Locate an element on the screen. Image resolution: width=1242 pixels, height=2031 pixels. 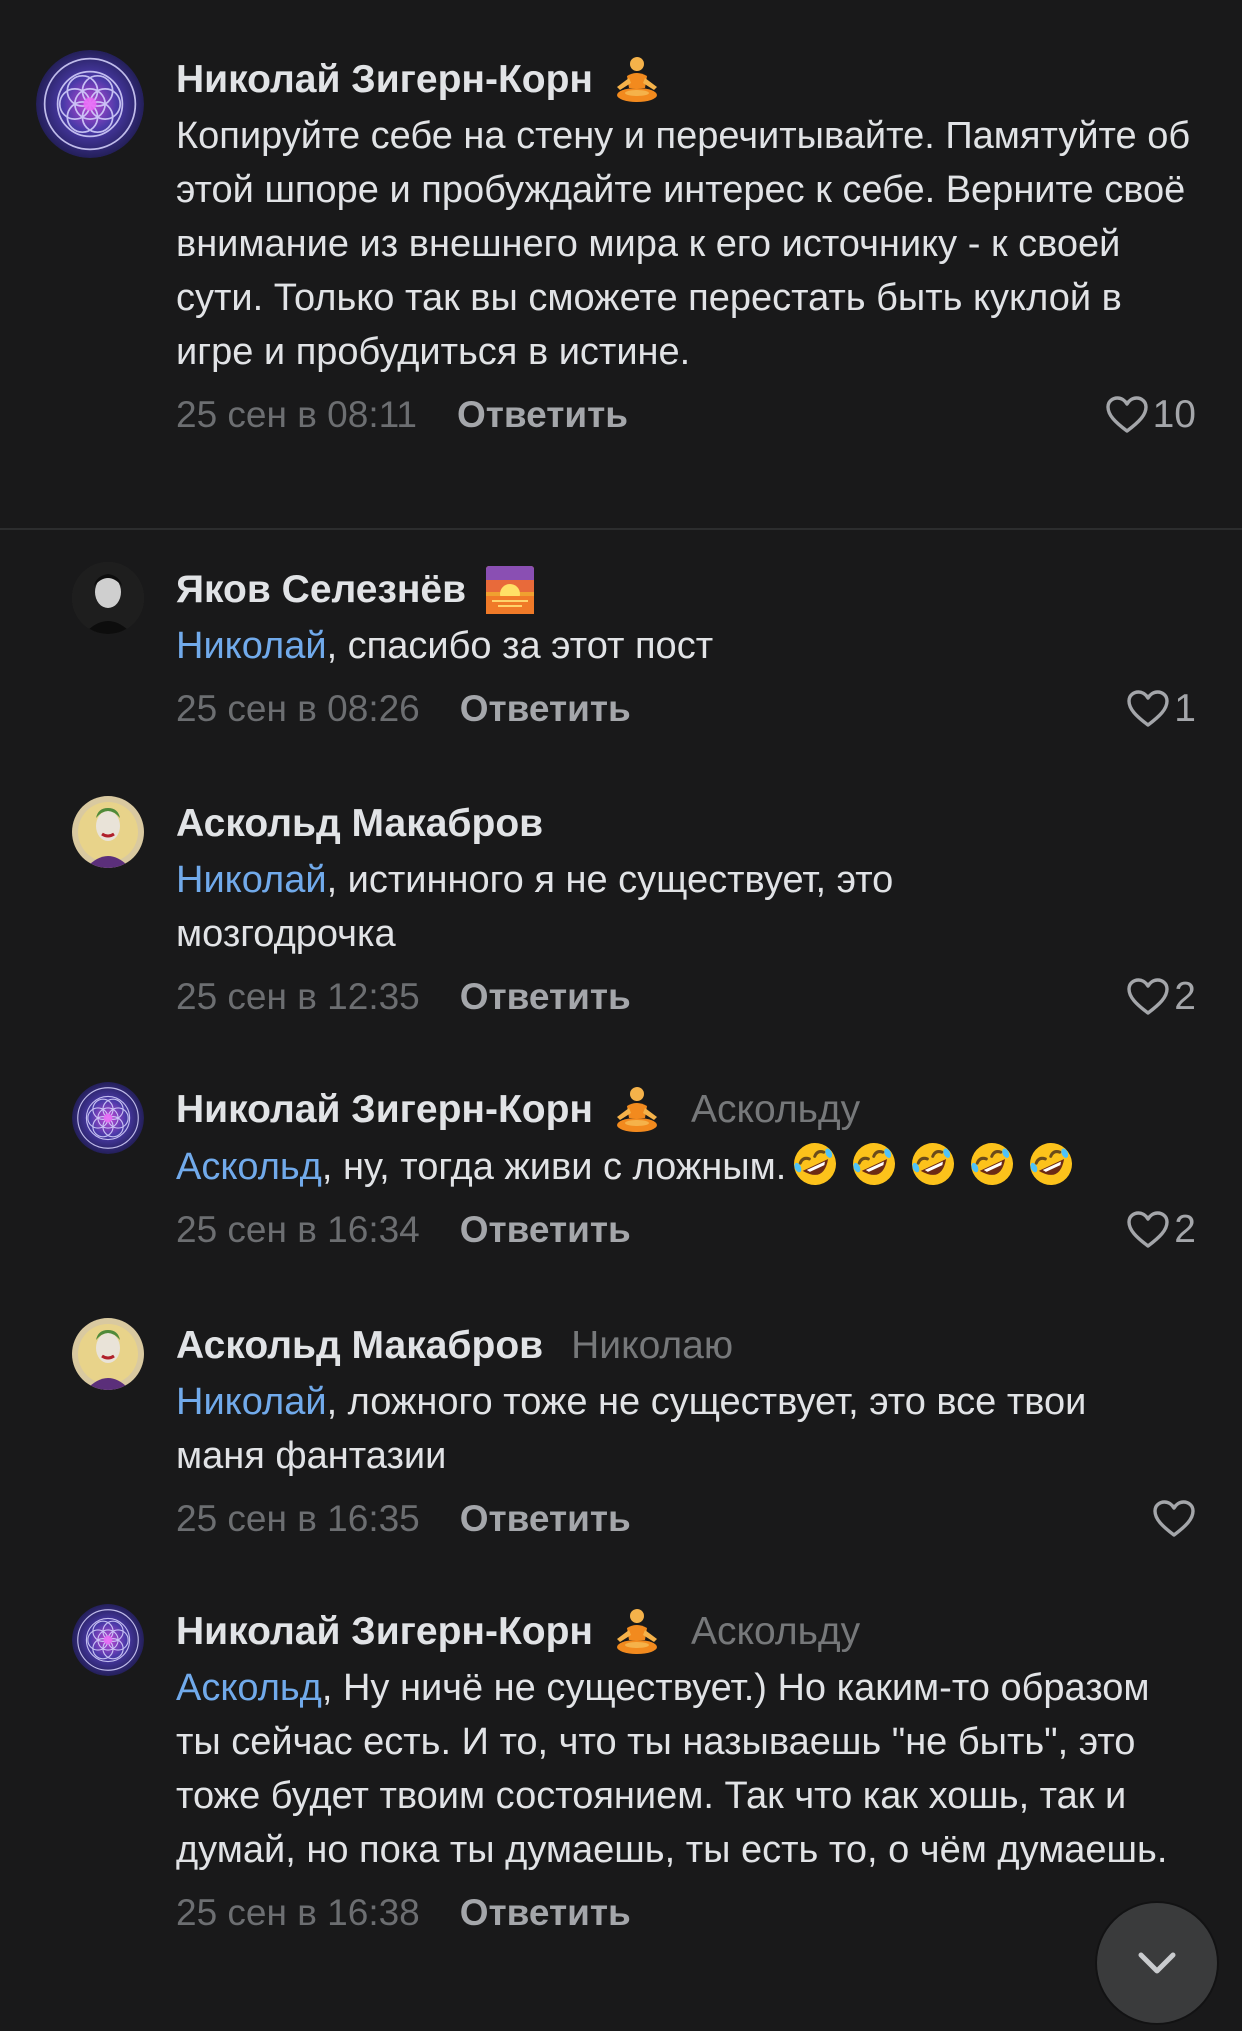
sunrise-emoji is located at coordinates (510, 590).